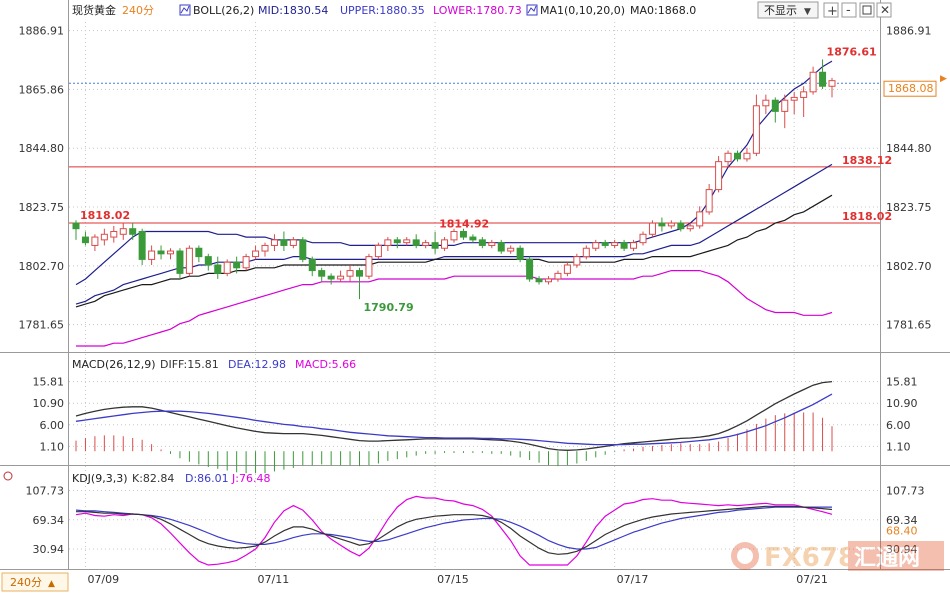 The height and width of the screenshot is (594, 950). I want to click on x-tick-label: 07/15, so click(453, 579).